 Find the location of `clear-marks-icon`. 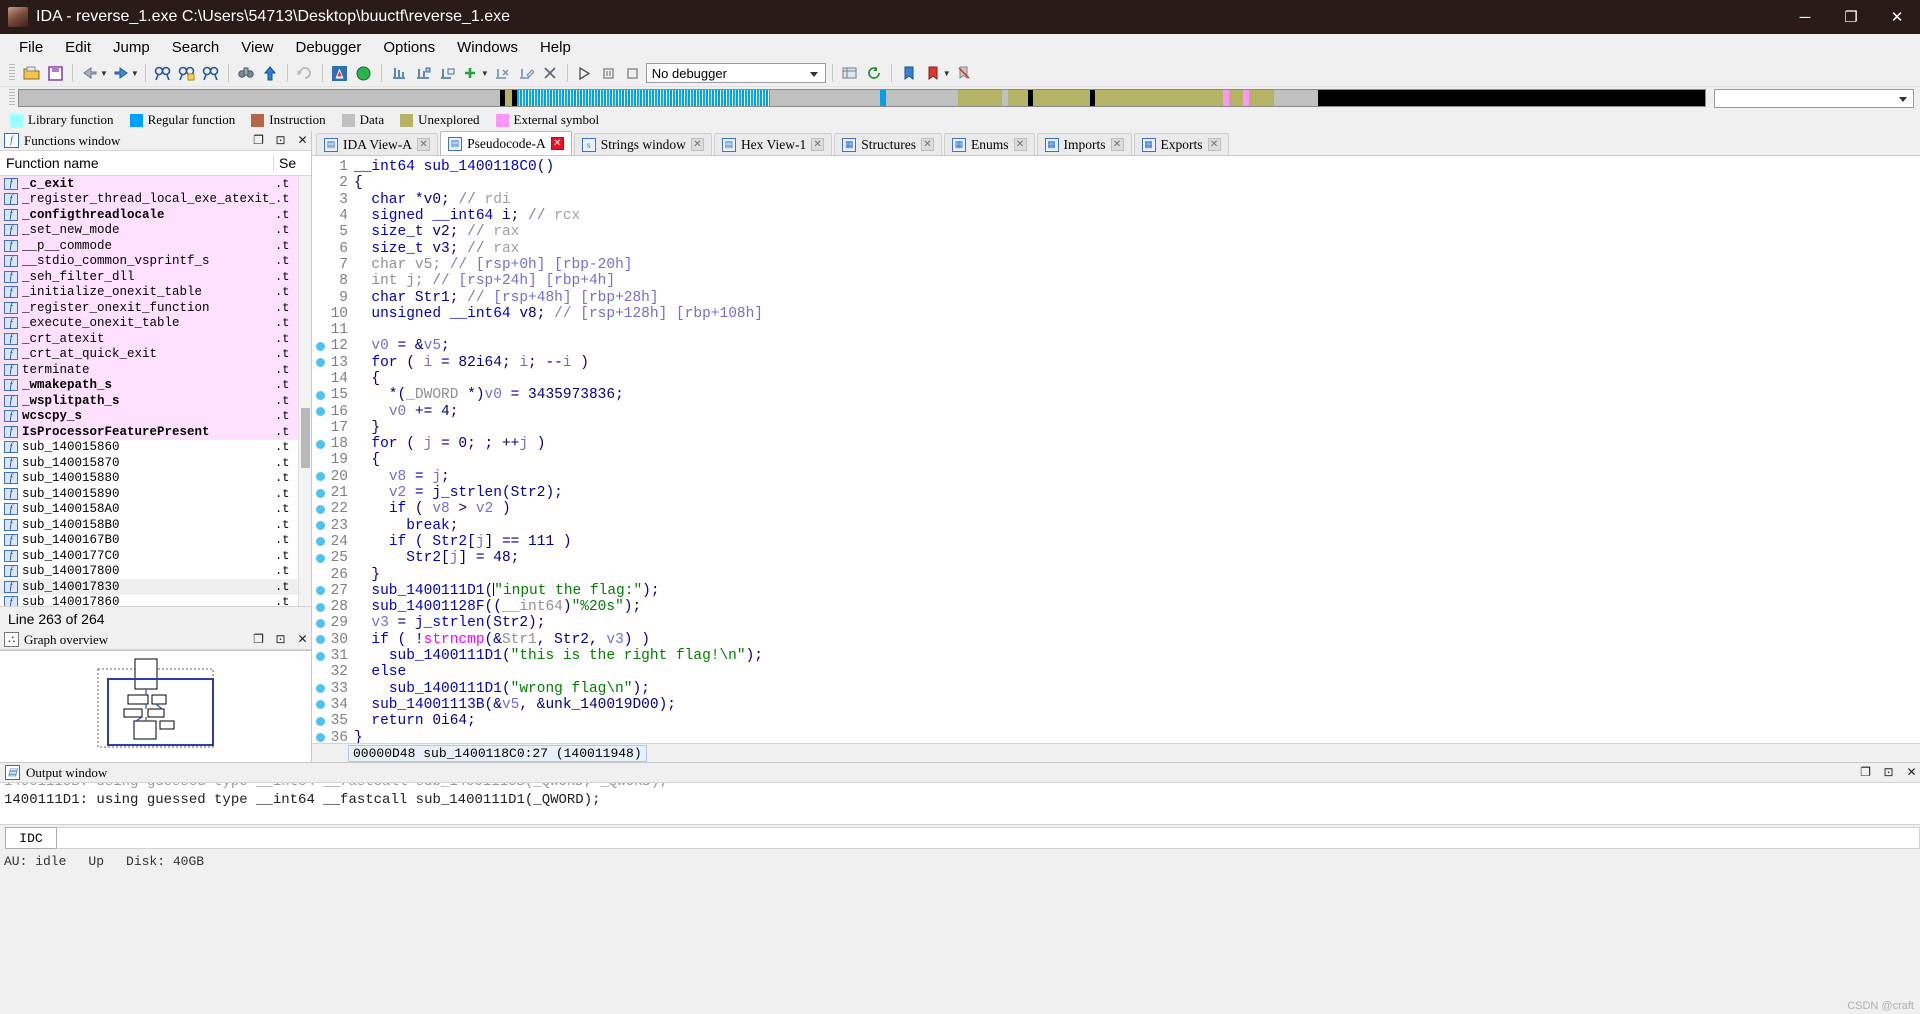

clear-marks-icon is located at coordinates (964, 73).